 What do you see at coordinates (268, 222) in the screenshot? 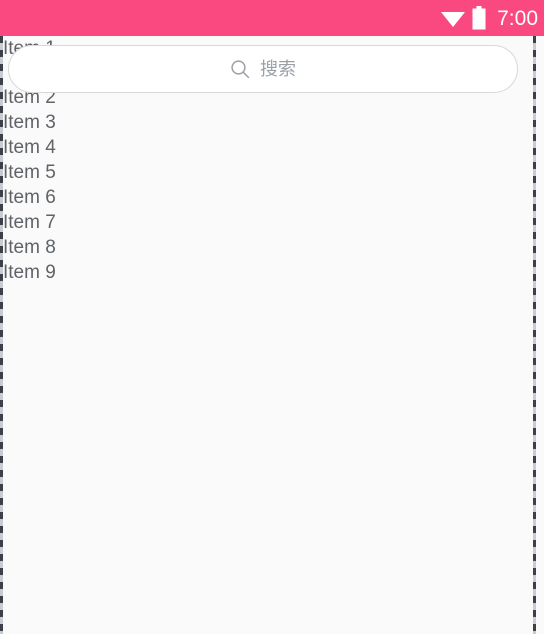
I see `list-item: Item 7` at bounding box center [268, 222].